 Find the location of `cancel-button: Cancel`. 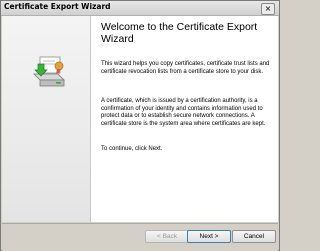

cancel-button: Cancel is located at coordinates (254, 236).